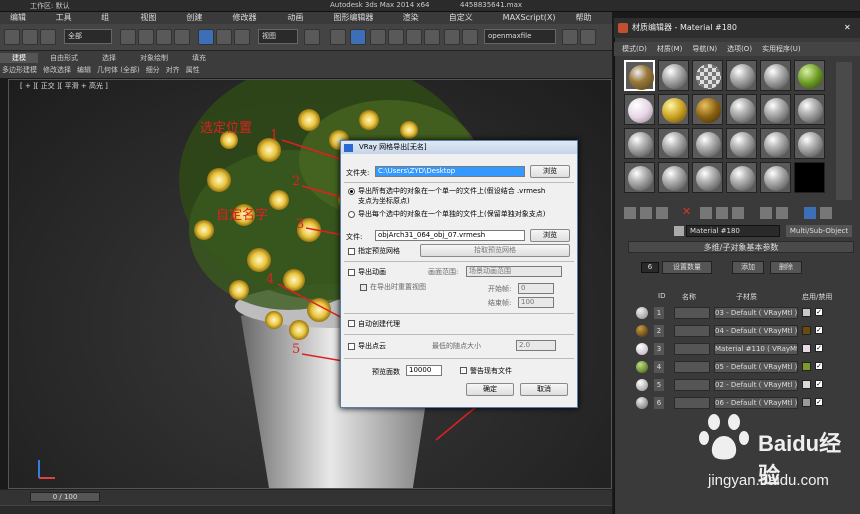 This screenshot has width=860, height=514. I want to click on time-slider: 0 / 100, so click(65, 497).